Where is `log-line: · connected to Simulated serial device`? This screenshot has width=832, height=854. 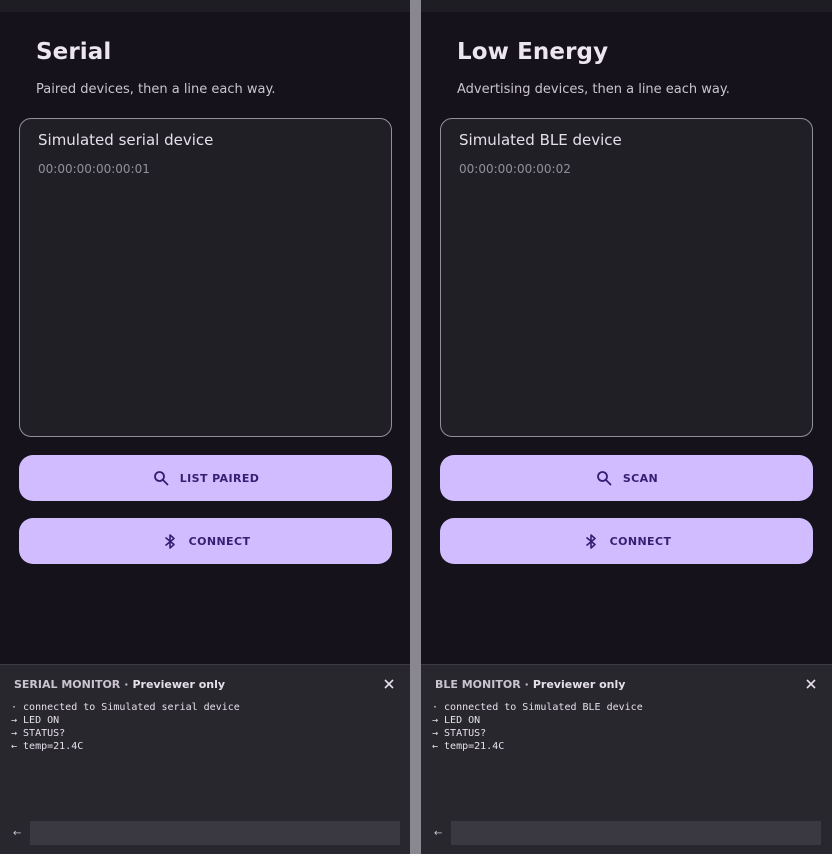 log-line: · connected to Simulated serial device is located at coordinates (125, 707).